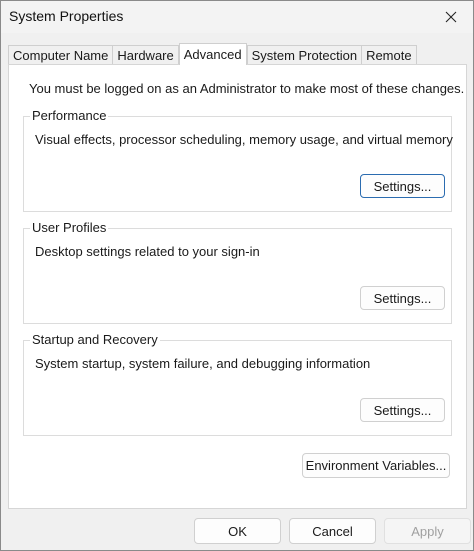 The width and height of the screenshot is (474, 551). I want to click on tab-label: System Protection, so click(304, 55).